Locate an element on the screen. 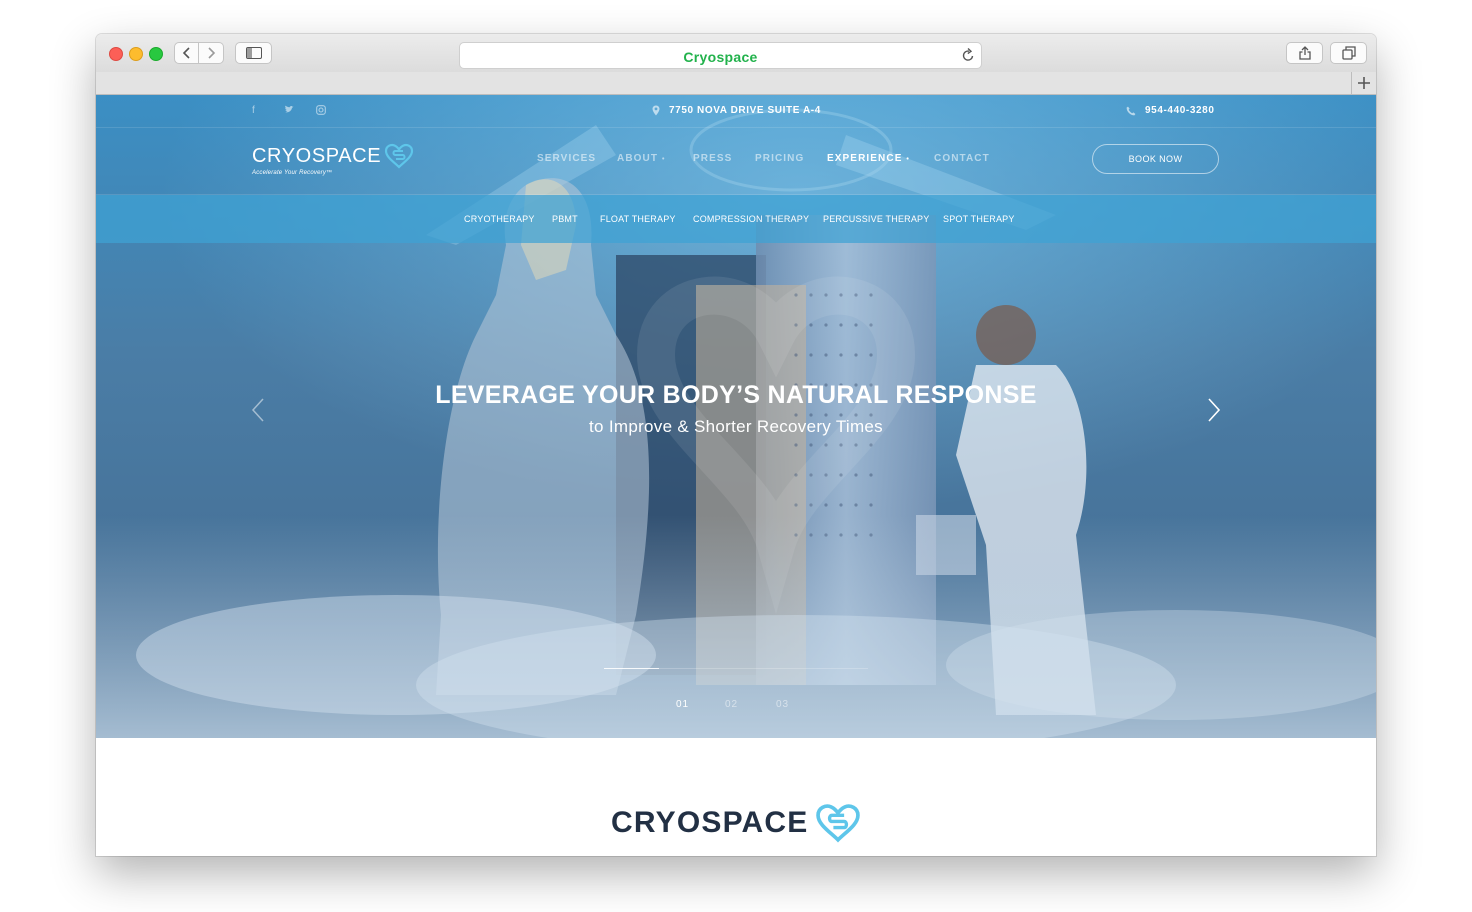 This screenshot has width=1472, height=912. new-tab-button is located at coordinates (1363, 83).